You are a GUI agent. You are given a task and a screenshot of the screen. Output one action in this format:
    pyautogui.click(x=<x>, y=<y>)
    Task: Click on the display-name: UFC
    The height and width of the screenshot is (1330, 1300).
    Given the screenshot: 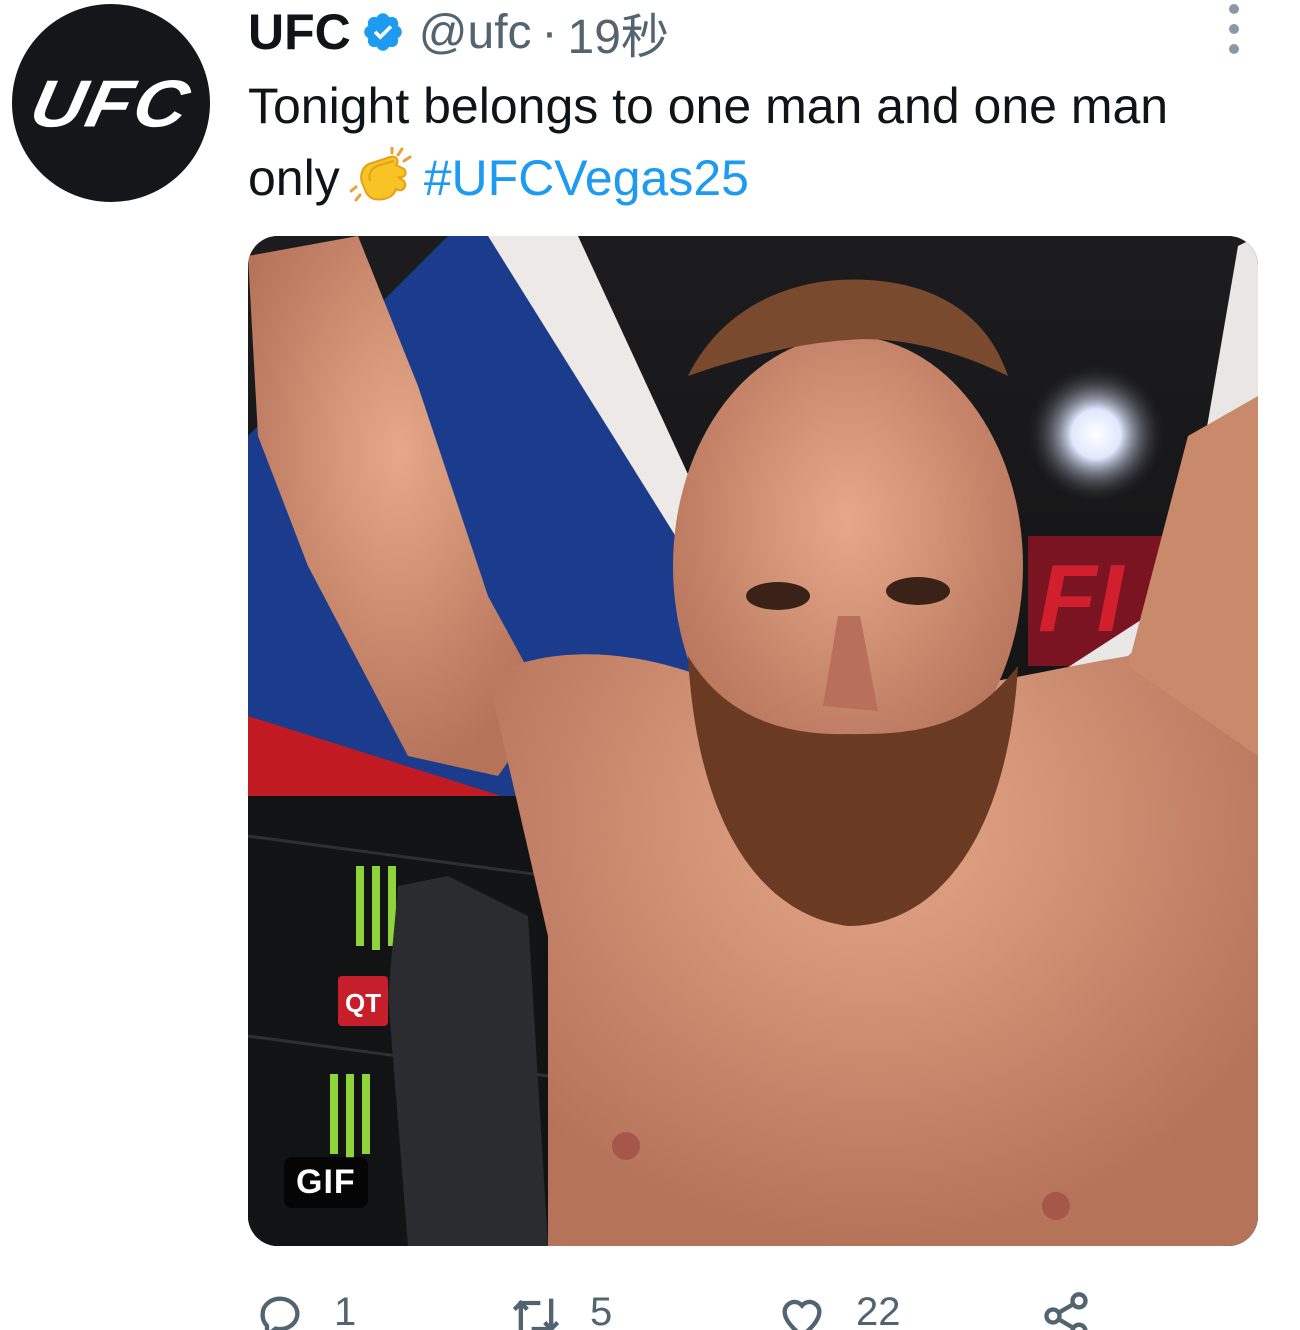 What is the action you would take?
    pyautogui.click(x=299, y=32)
    